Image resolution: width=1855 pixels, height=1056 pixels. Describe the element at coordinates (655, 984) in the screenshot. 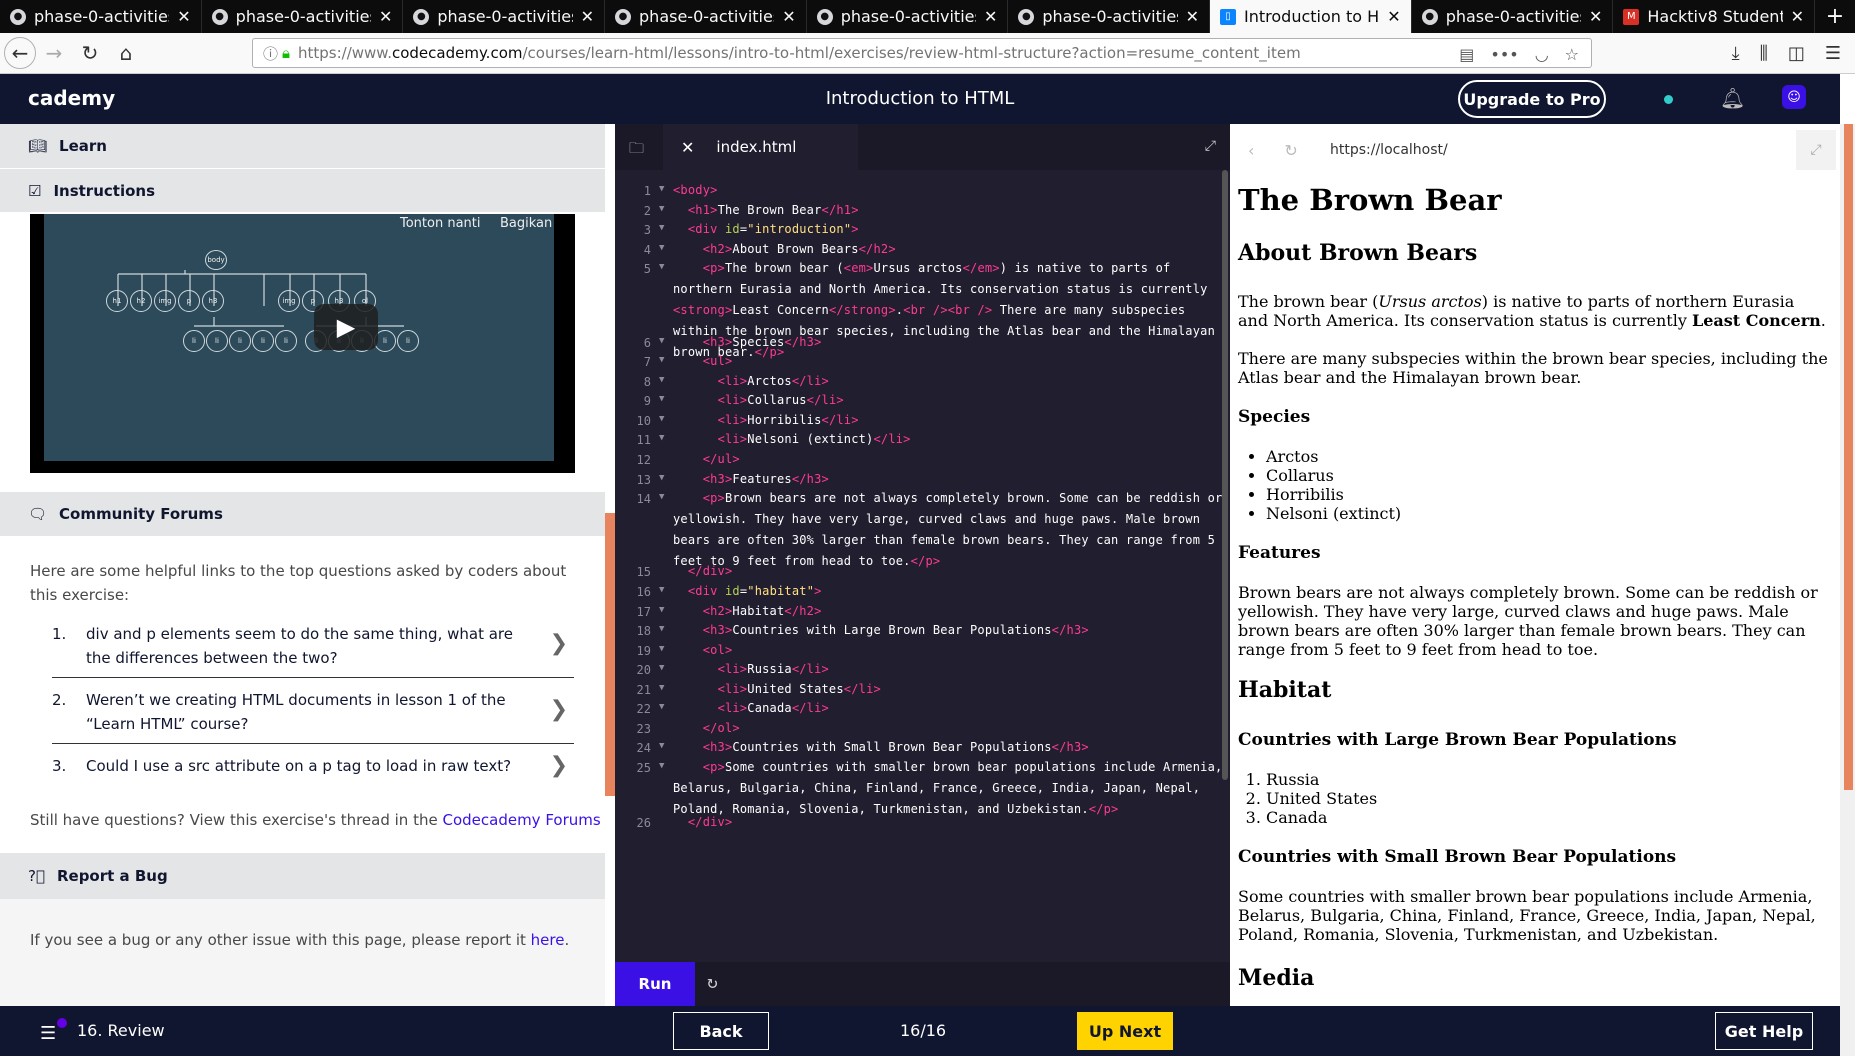

I see `run-button: Run` at that location.